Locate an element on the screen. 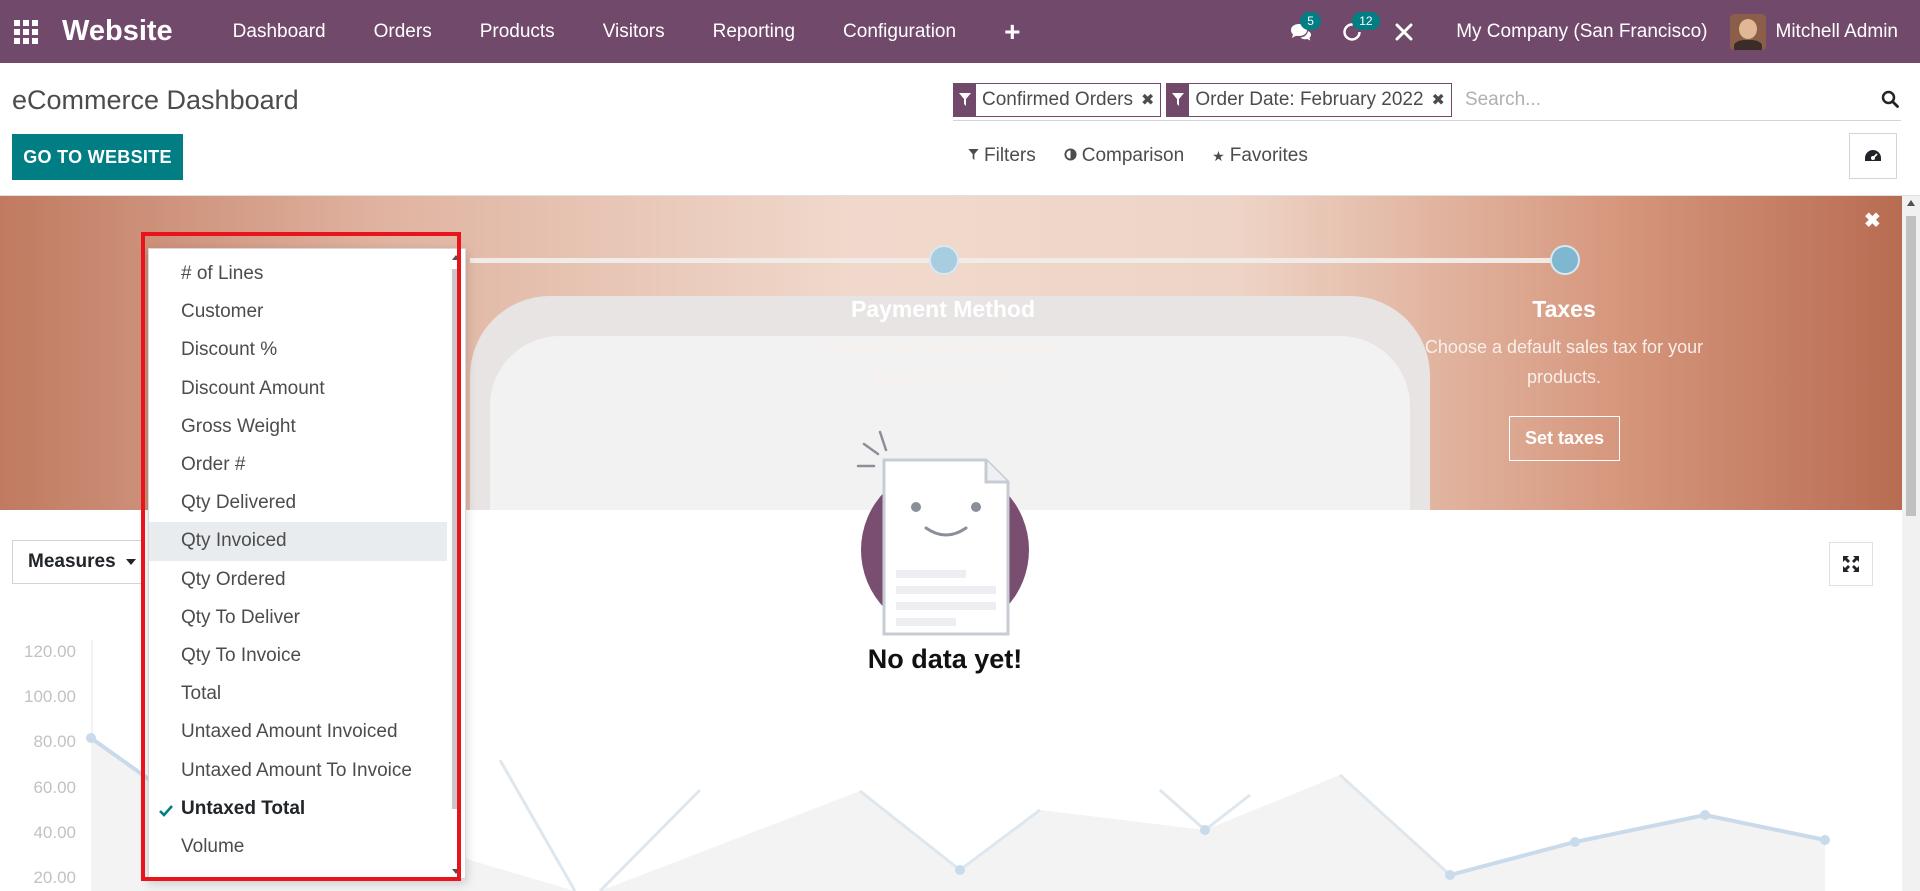 Image resolution: width=1920 pixels, height=891 pixels. menu-products: Products is located at coordinates (517, 31).